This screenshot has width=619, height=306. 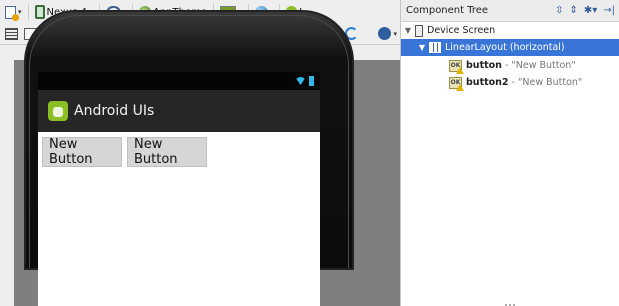 I want to click on tree-node-label: Device Screen, so click(x=461, y=30).